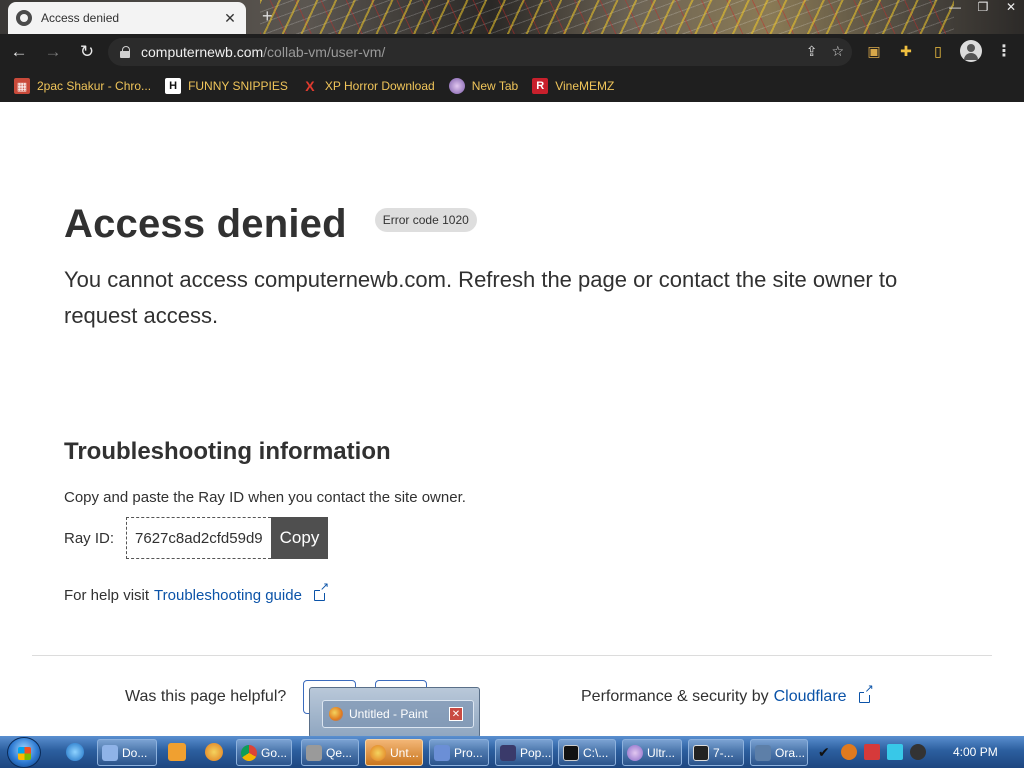  What do you see at coordinates (267, 16) in the screenshot?
I see `new-tab-icon: +` at bounding box center [267, 16].